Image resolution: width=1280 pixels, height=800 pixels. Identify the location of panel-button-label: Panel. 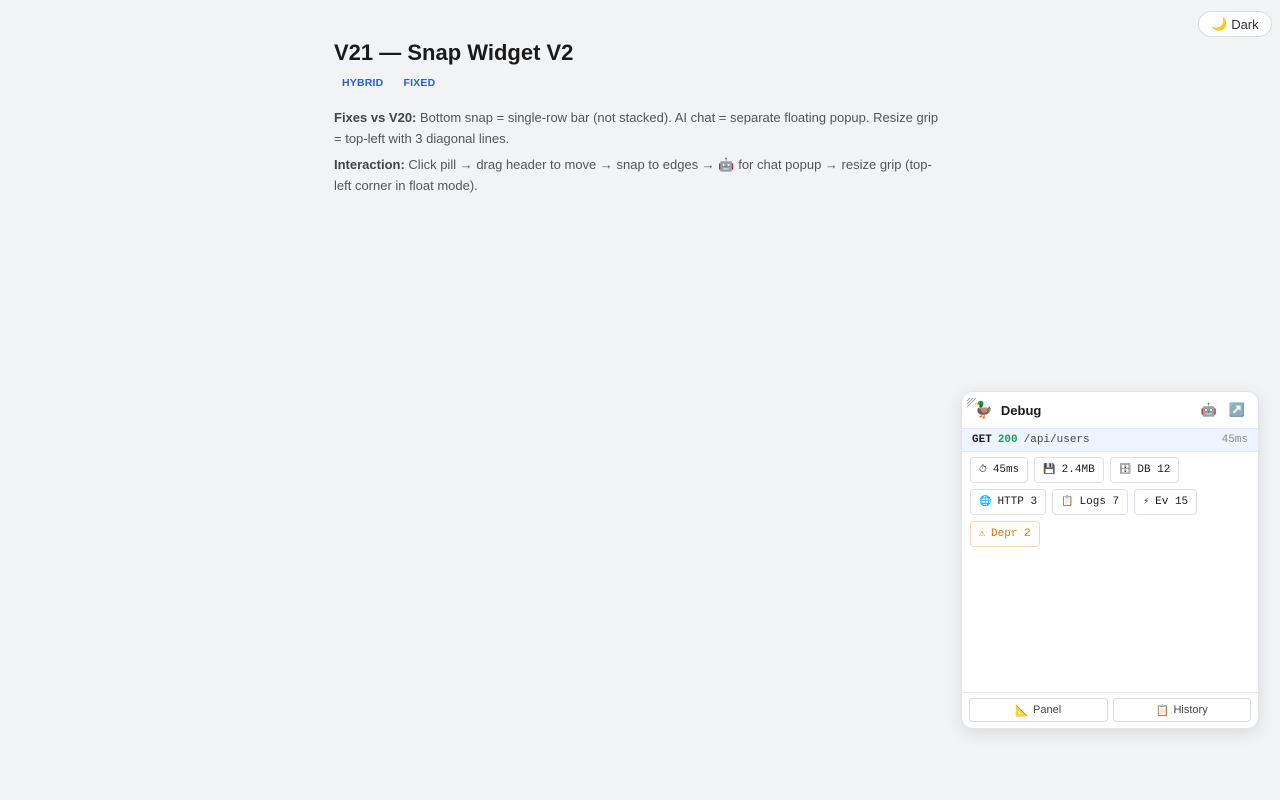
(1047, 710).